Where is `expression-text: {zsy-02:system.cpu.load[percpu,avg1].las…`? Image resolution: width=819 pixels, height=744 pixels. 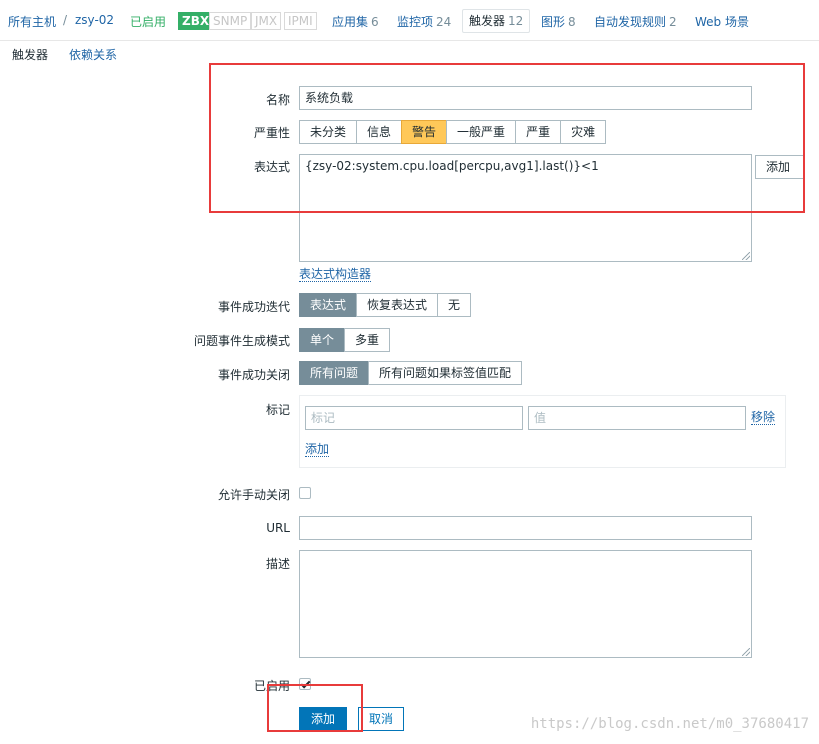
expression-text: {zsy-02:system.cpu.load[percpu,avg1].las… is located at coordinates (452, 166).